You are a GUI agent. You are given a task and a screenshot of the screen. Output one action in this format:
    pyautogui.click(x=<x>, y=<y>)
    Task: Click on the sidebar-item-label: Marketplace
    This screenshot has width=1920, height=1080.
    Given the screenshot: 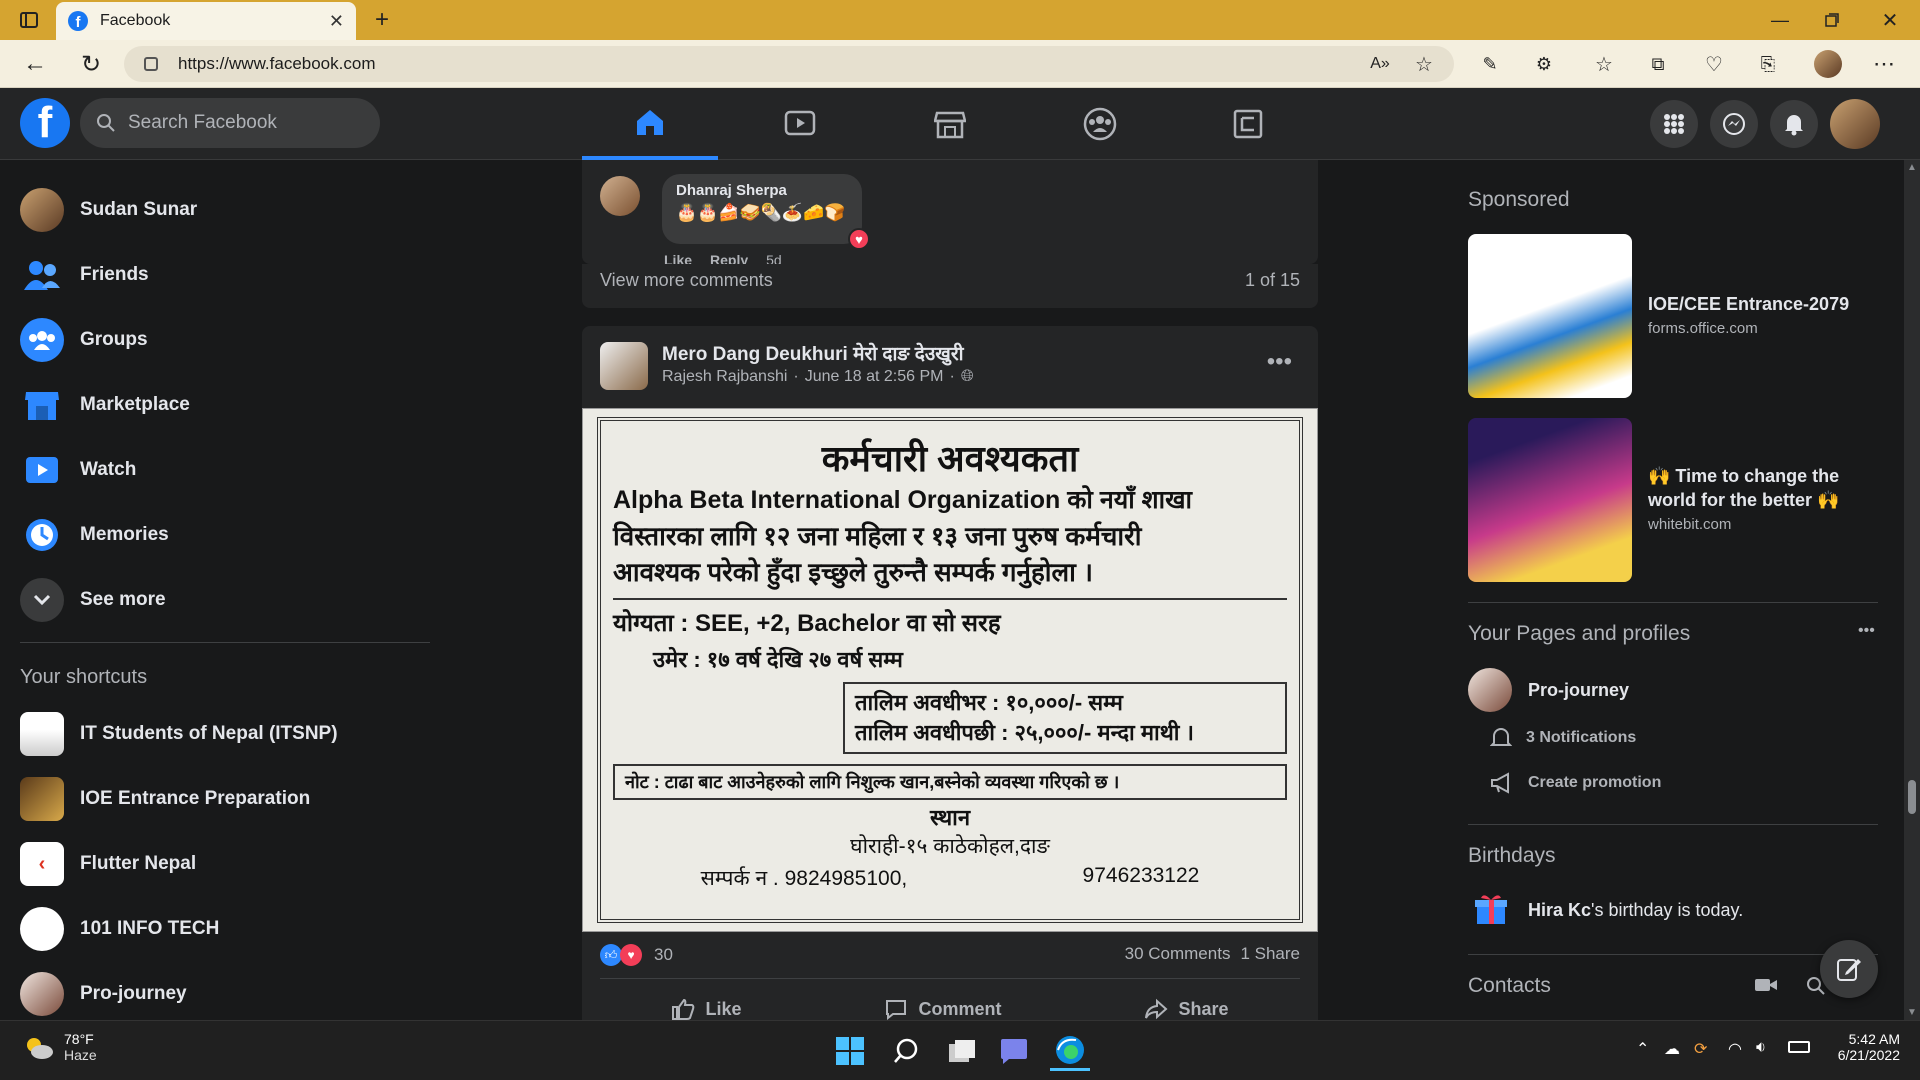 What is the action you would take?
    pyautogui.click(x=135, y=404)
    